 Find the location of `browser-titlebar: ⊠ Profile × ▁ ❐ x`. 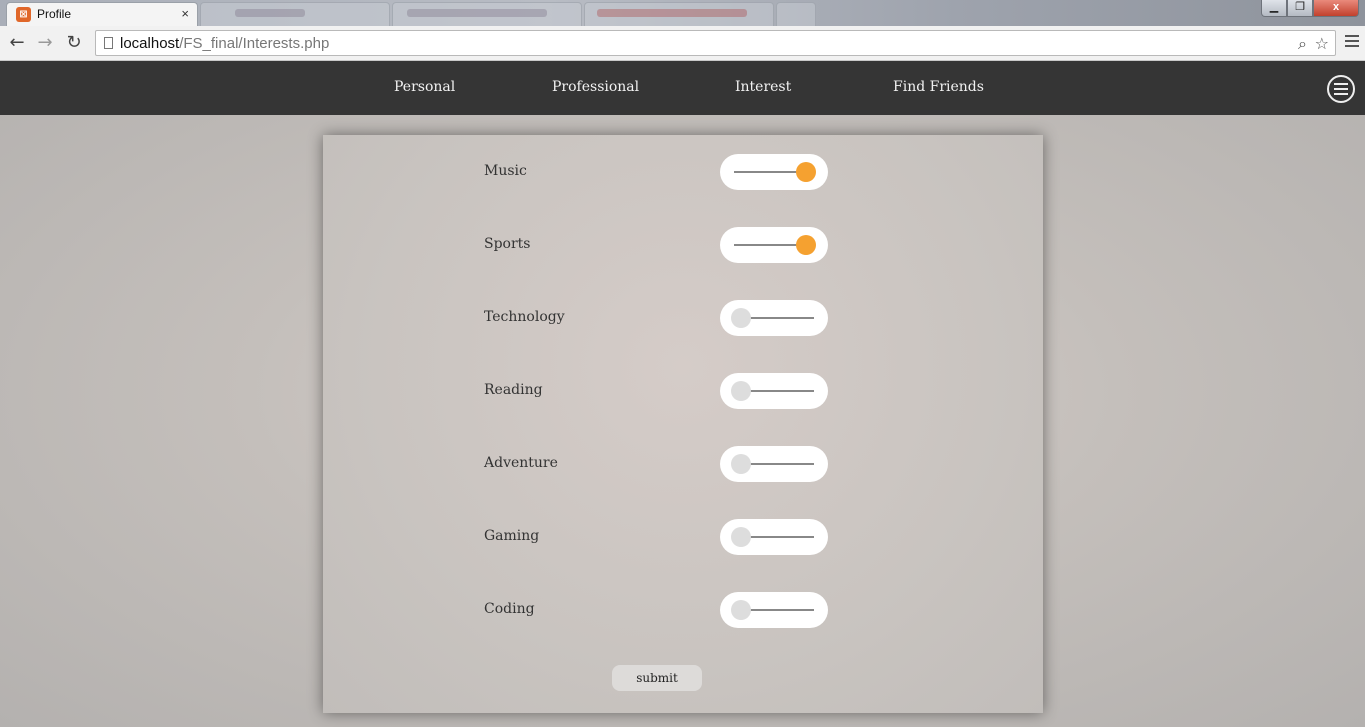

browser-titlebar: ⊠ Profile × ▁ ❐ x is located at coordinates (682, 13).